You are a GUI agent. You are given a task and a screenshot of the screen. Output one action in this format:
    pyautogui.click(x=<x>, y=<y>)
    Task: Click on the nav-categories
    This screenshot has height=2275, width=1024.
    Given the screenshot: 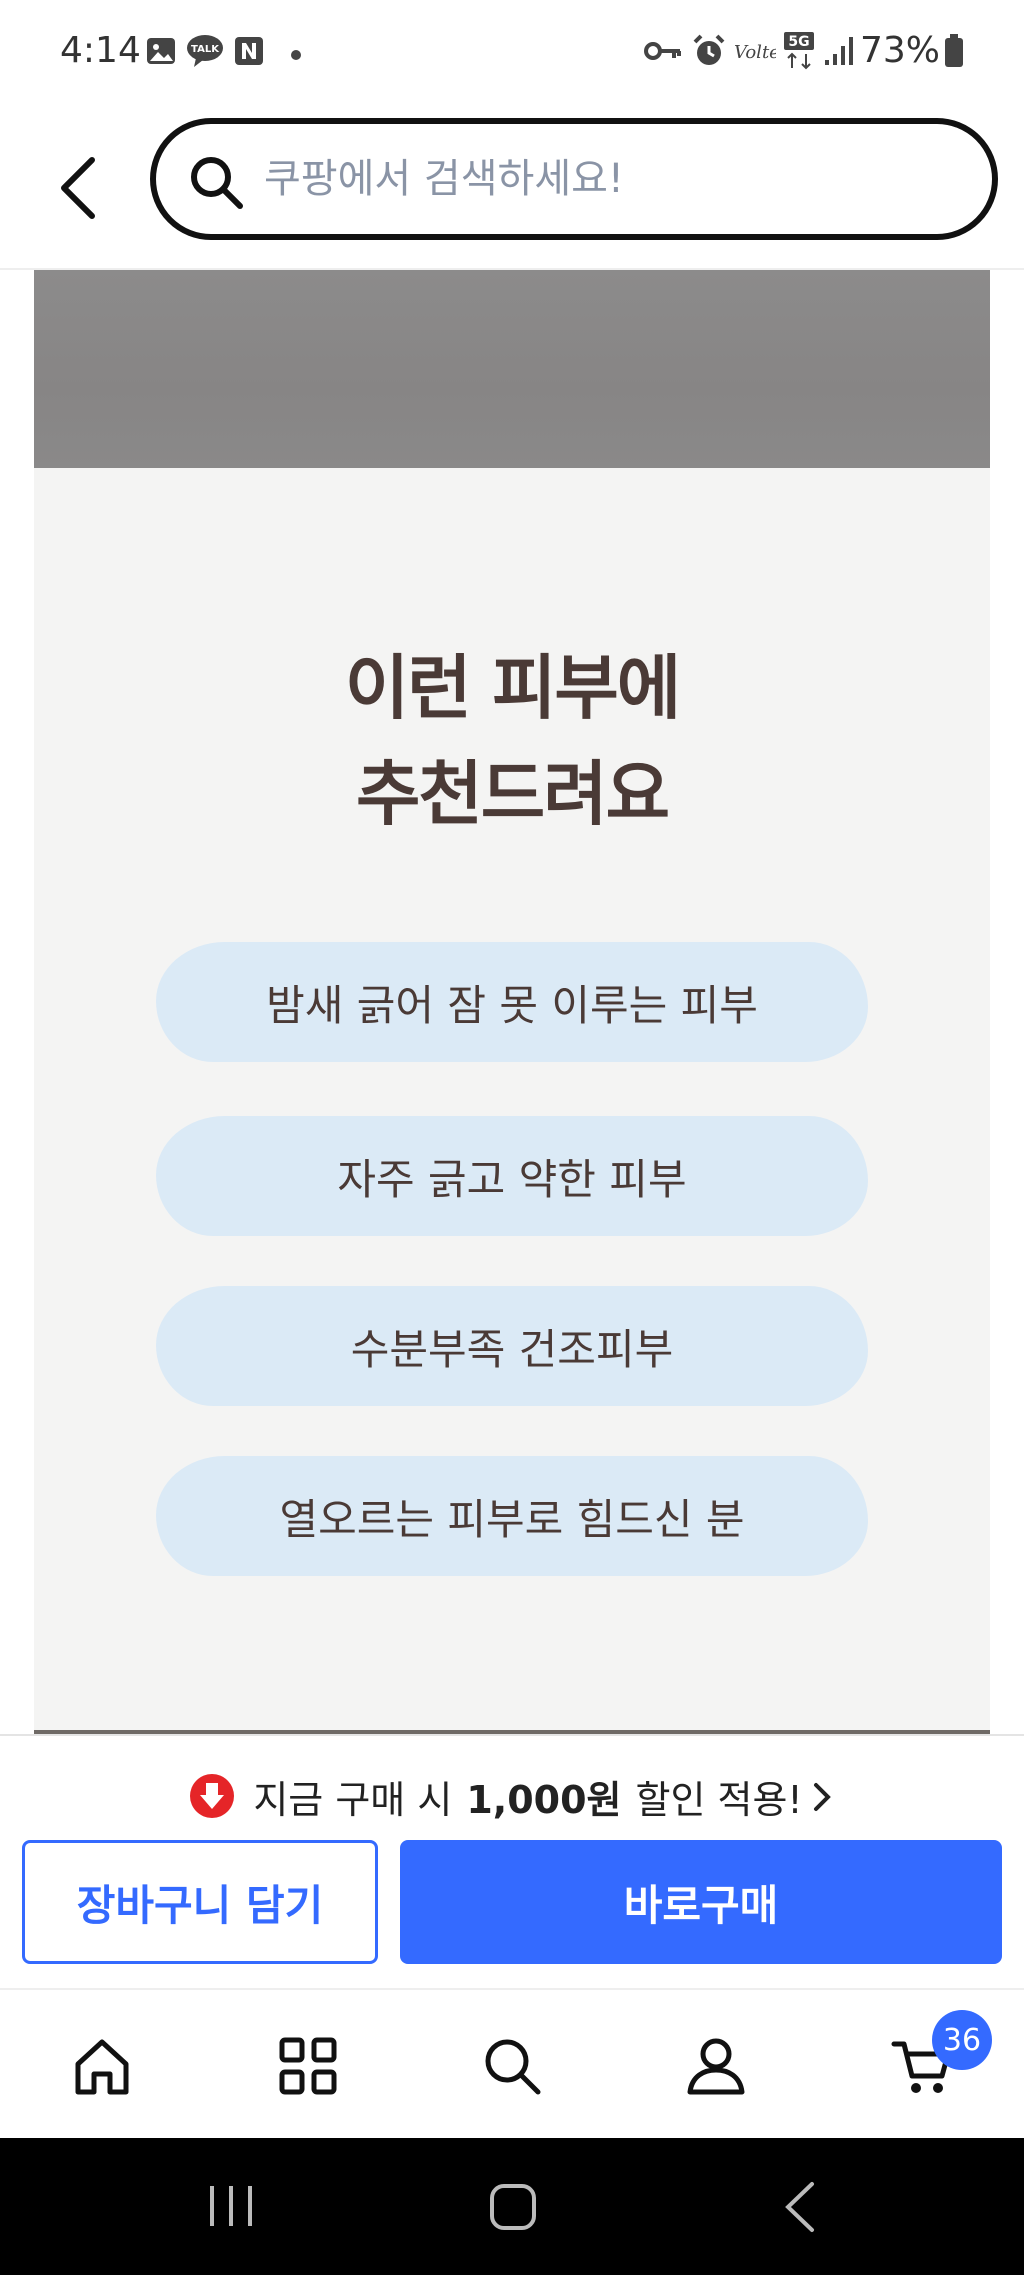 What is the action you would take?
    pyautogui.click(x=308, y=2066)
    